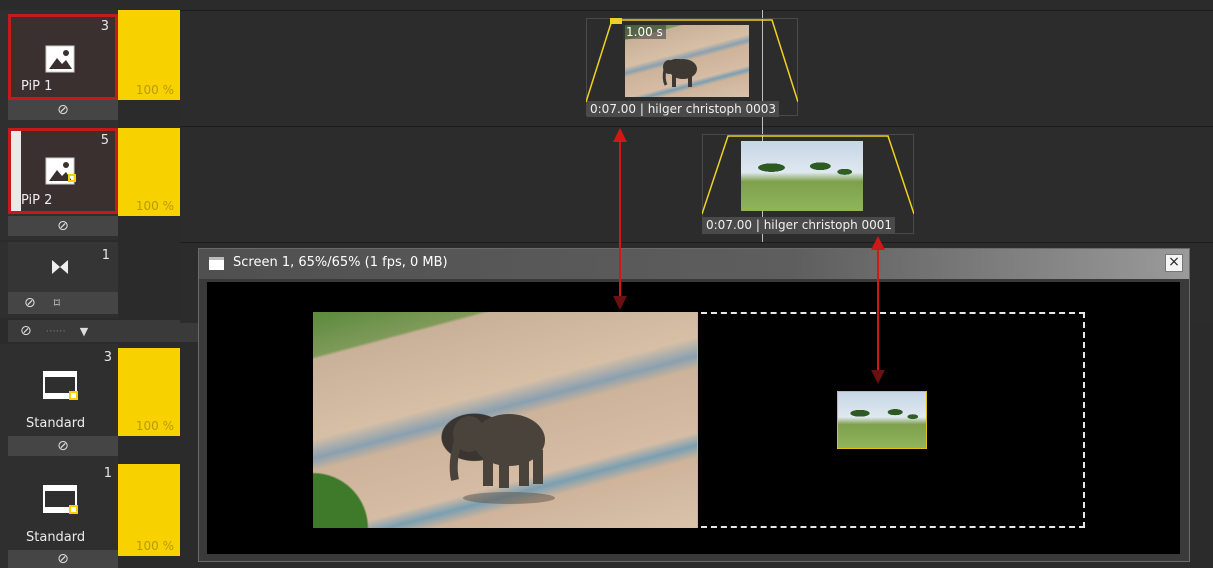  I want to click on track-active-marker, so click(16, 171).